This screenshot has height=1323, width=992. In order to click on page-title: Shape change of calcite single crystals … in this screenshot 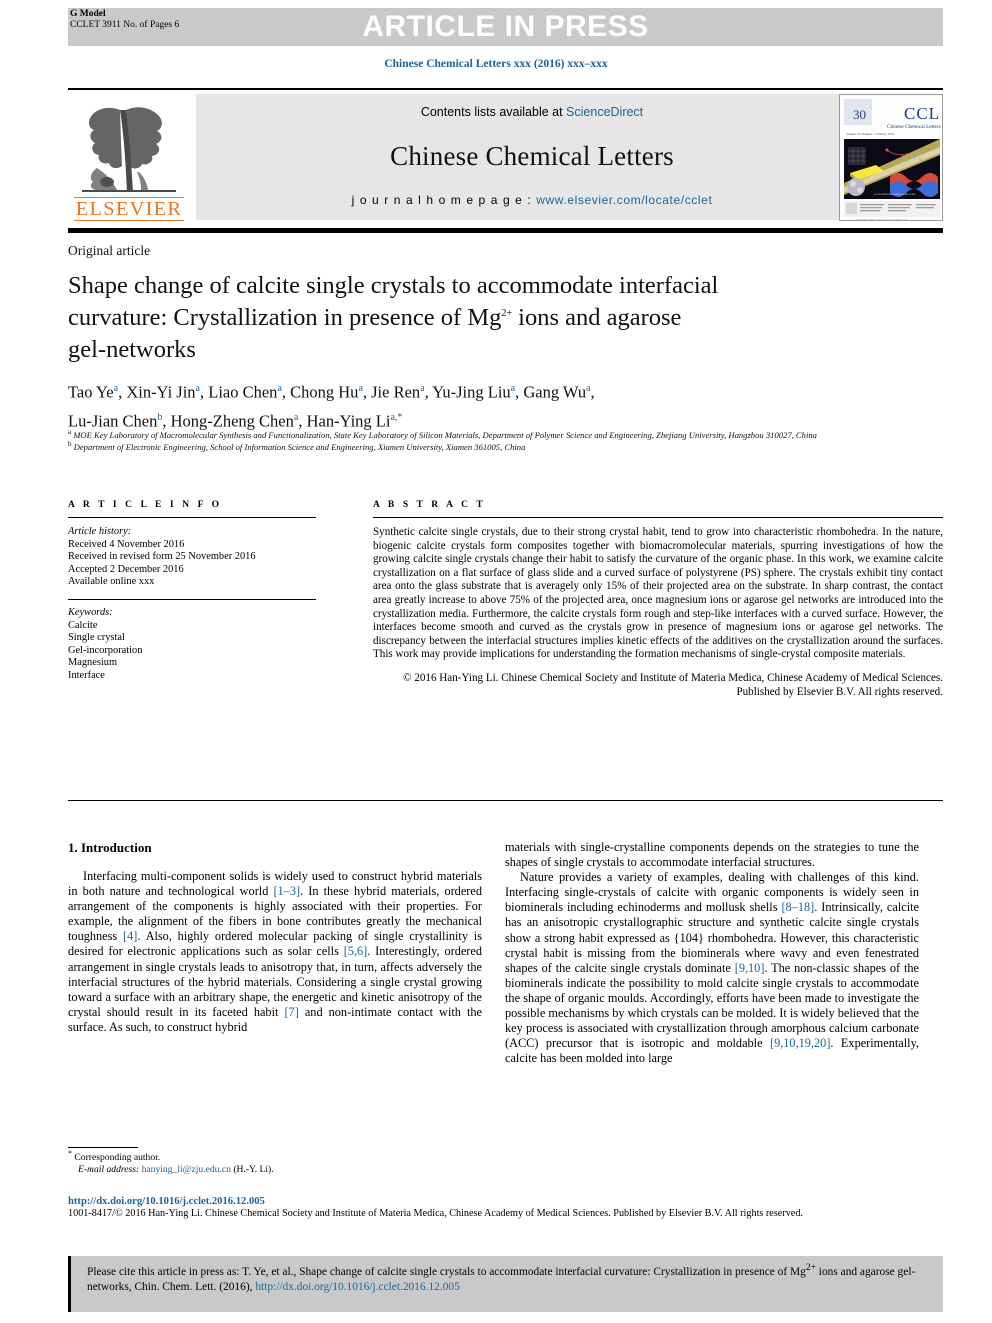, I will do `click(468, 318)`.